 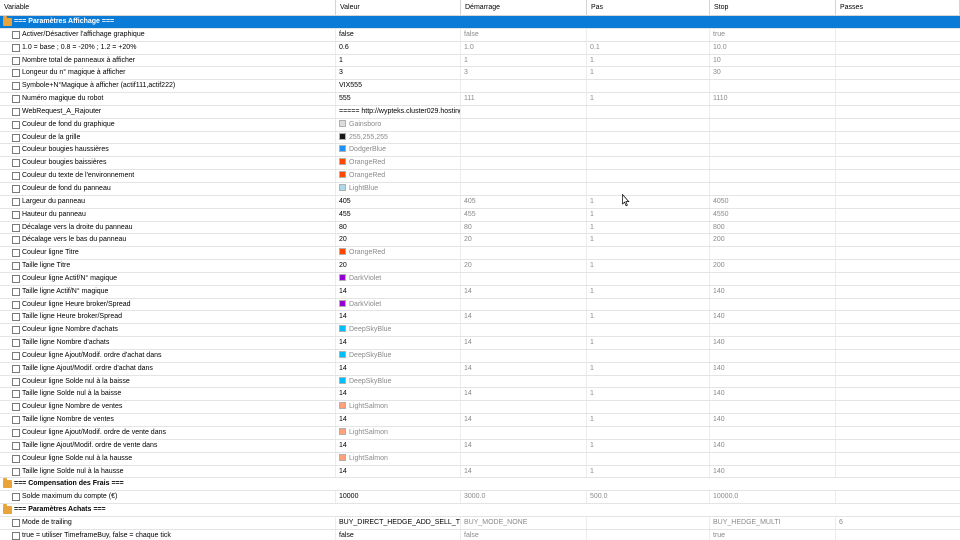 What do you see at coordinates (168, 278) in the screenshot?
I see `variable-cell: Couleur ligne Actif/N° magique` at bounding box center [168, 278].